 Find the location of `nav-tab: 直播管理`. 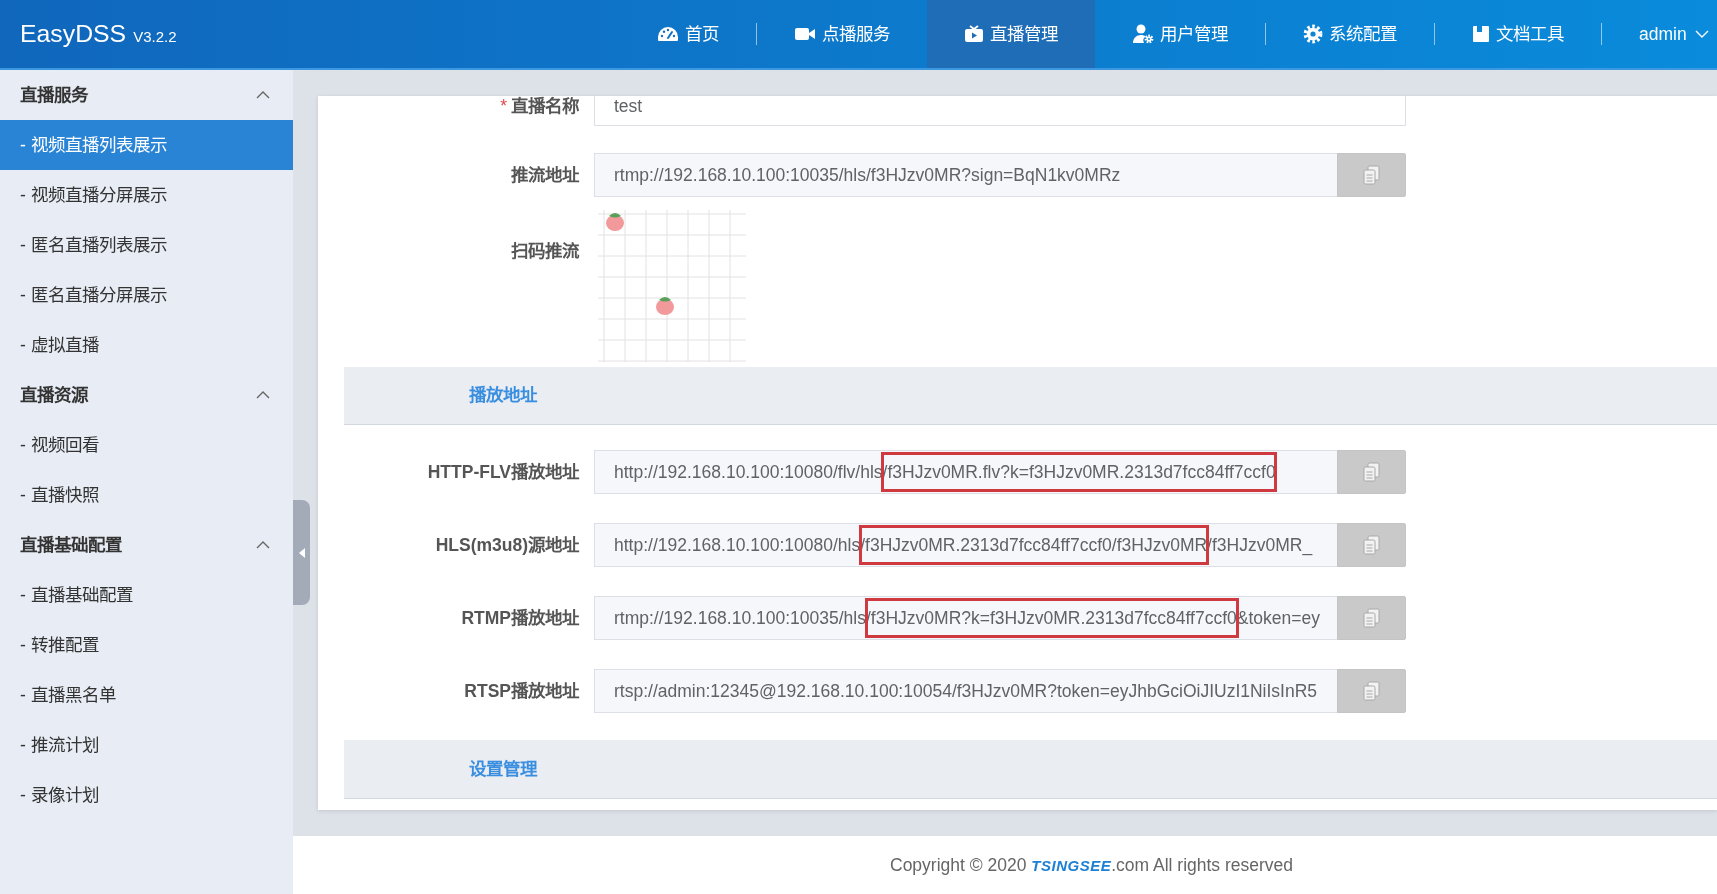

nav-tab: 直播管理 is located at coordinates (1011, 34).